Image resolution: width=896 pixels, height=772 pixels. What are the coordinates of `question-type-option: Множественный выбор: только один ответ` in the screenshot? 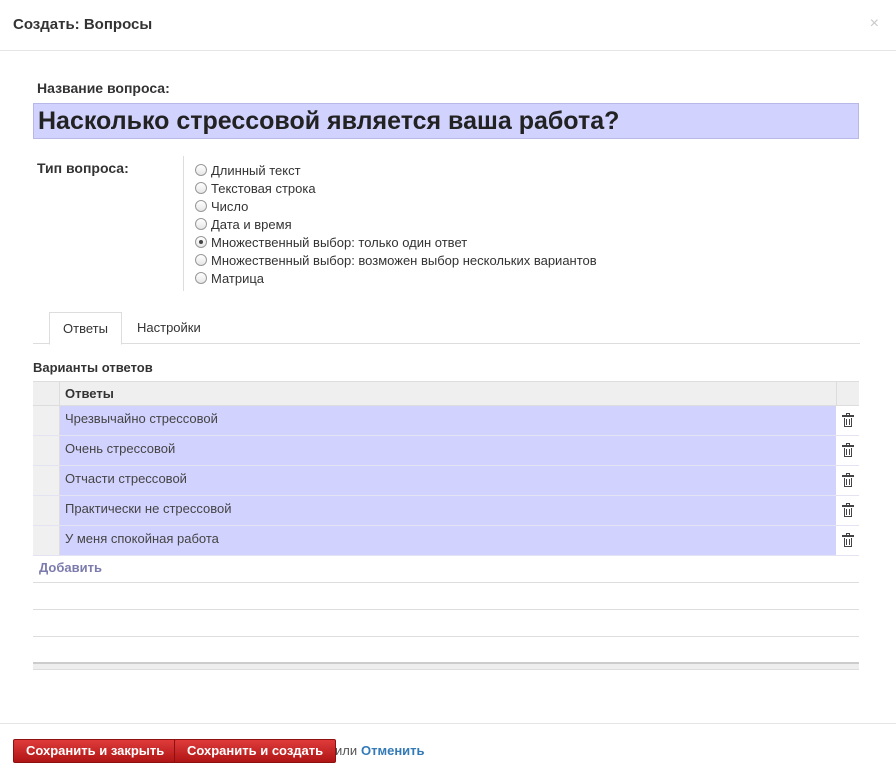 It's located at (396, 242).